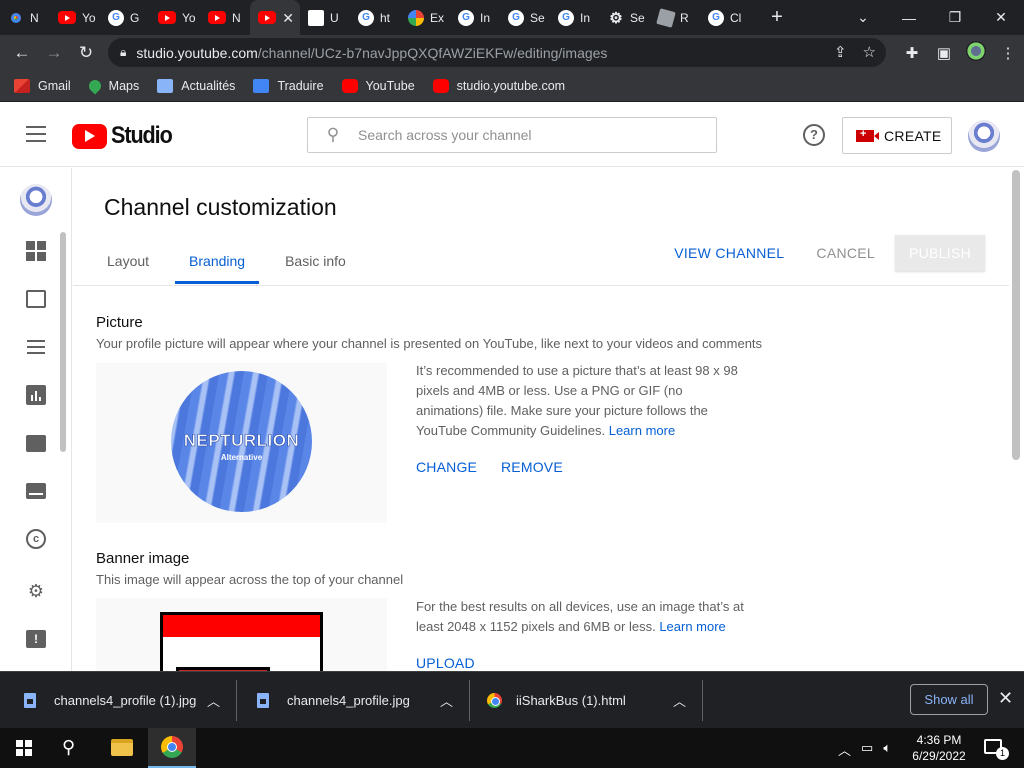 The height and width of the screenshot is (768, 1024). I want to click on volume-icon: 🔈︎, so click(887, 749).